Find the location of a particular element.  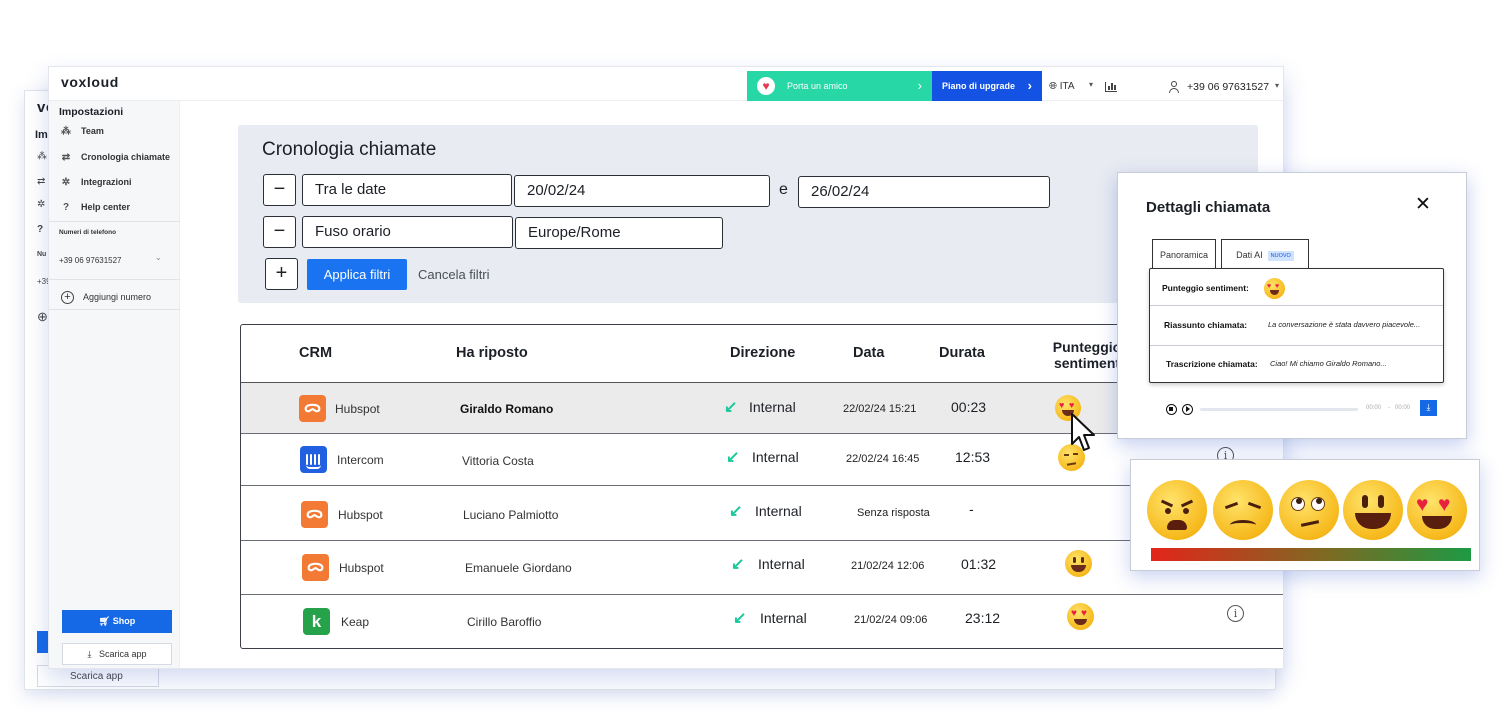

mouse-pointer-icon is located at coordinates (1083, 432).